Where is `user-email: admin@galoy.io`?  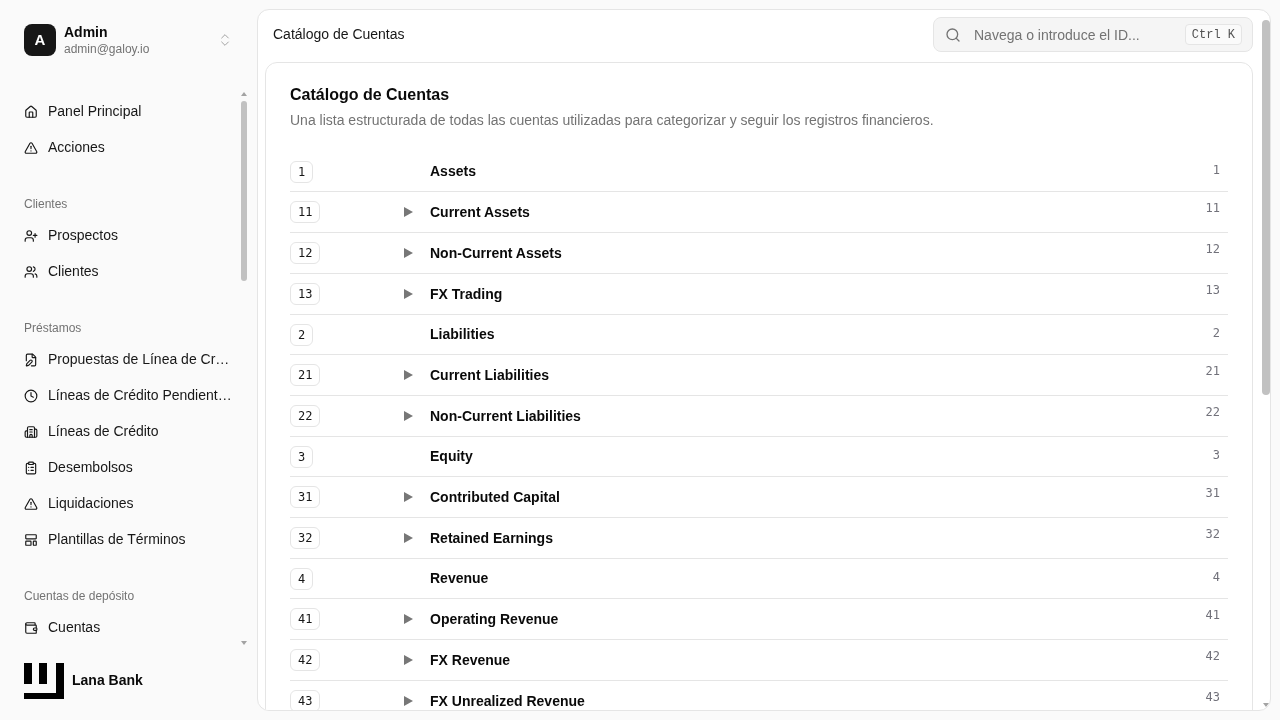 user-email: admin@galoy.io is located at coordinates (107, 49).